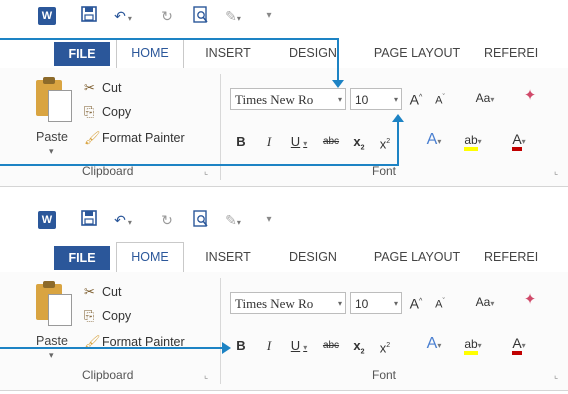 This screenshot has height=394, width=568. Describe the element at coordinates (47, 16) in the screenshot. I see `word-app-icon: W` at that location.